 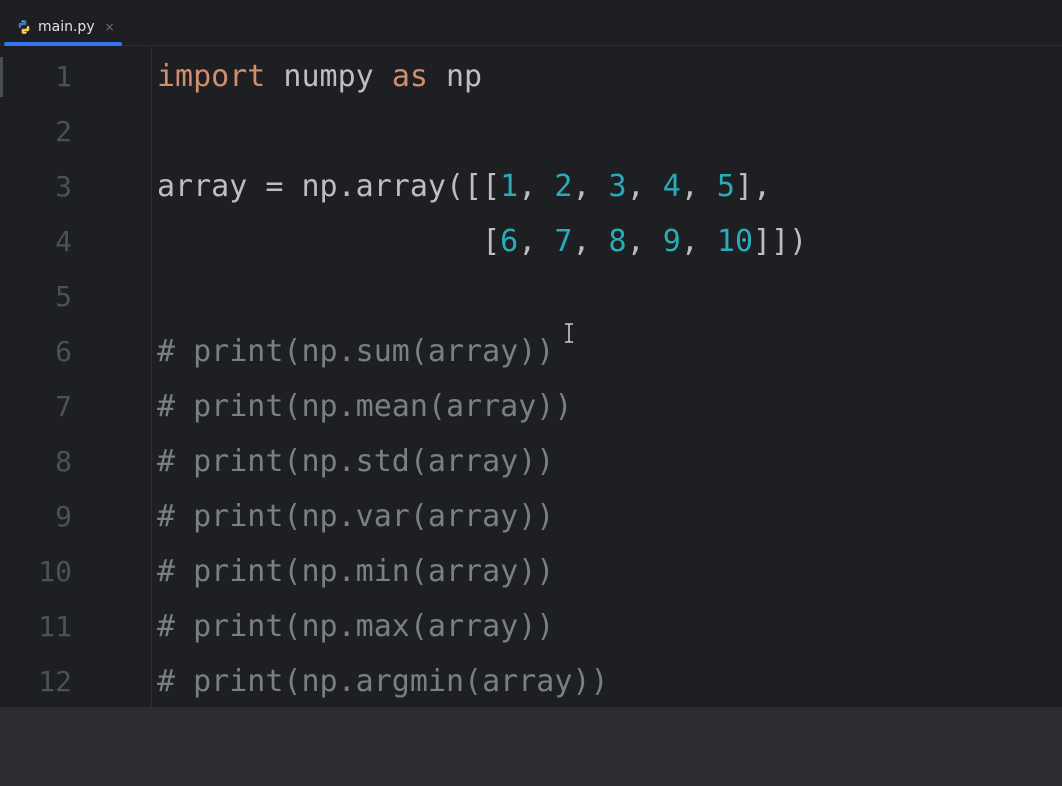 I want to click on code-line: # print(np.max(array)), so click(x=355, y=626).